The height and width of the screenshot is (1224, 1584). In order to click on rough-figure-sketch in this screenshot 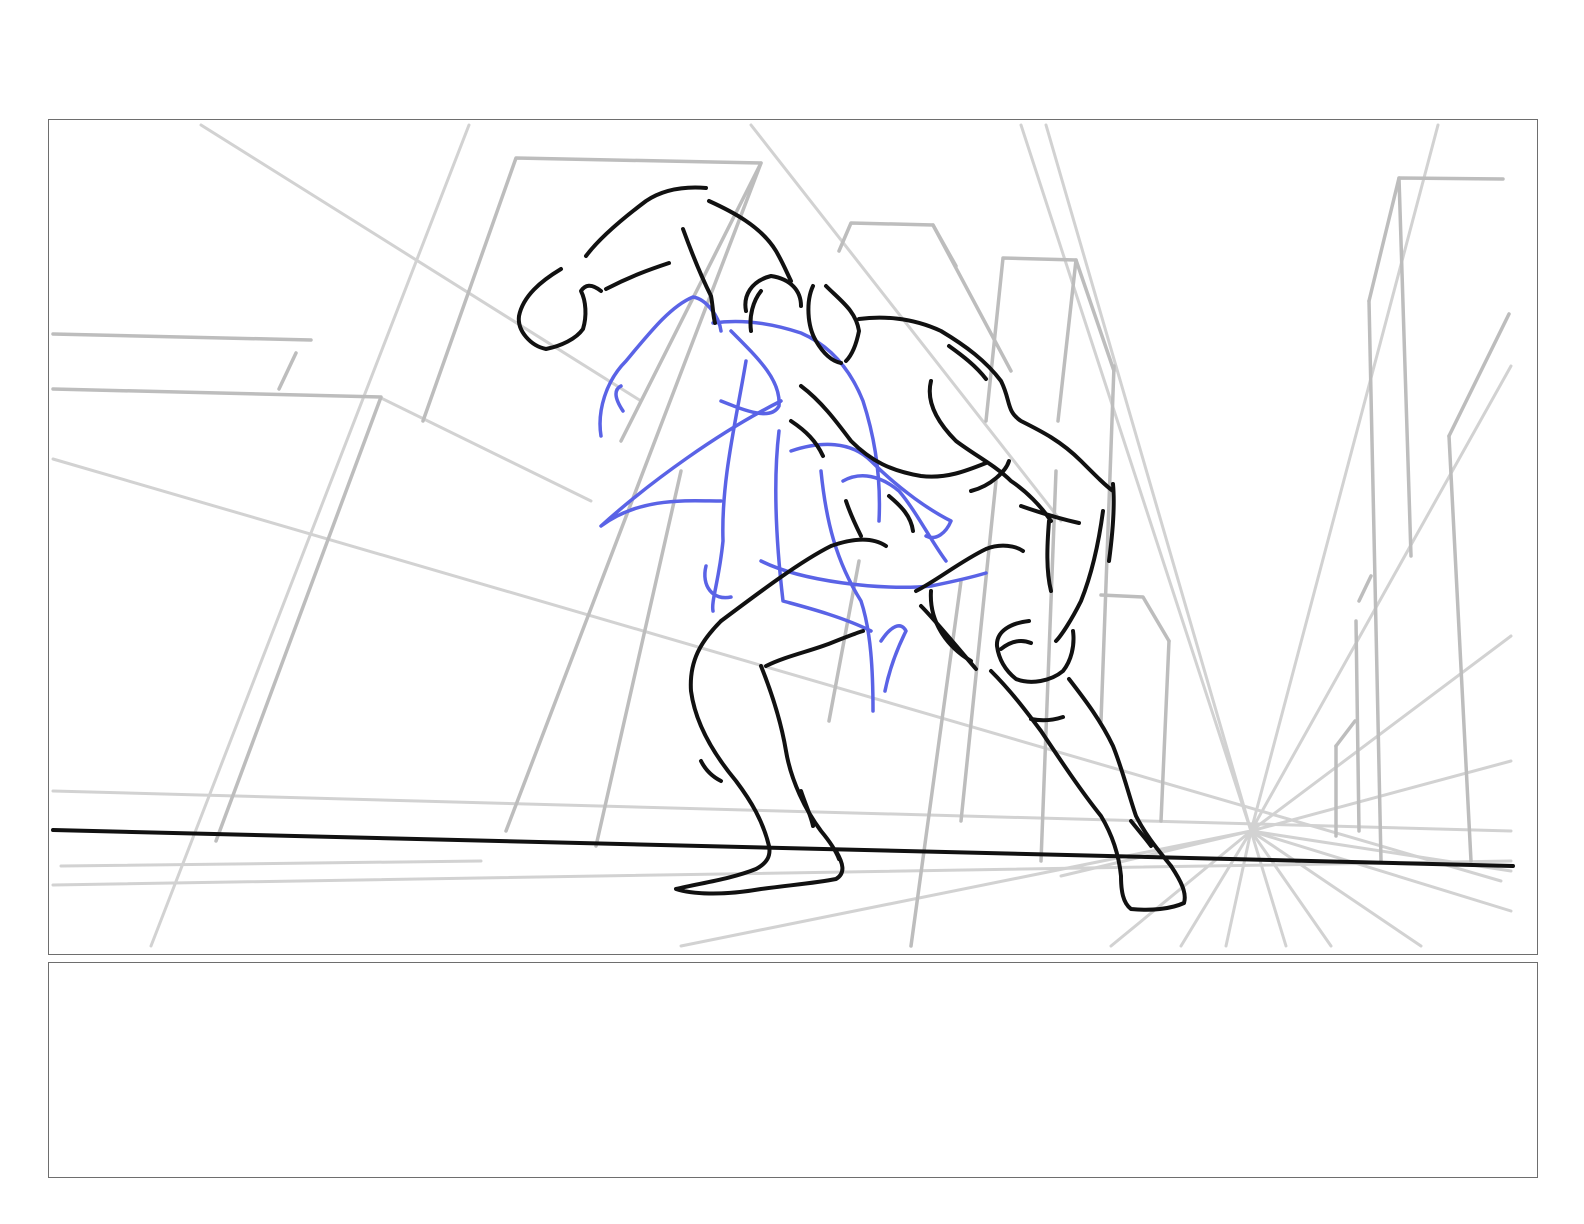, I will do `click(793, 504)`.